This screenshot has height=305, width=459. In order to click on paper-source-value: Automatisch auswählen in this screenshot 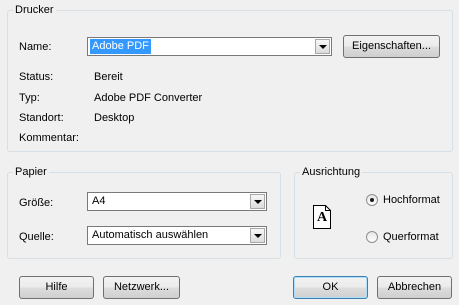, I will do `click(150, 235)`.